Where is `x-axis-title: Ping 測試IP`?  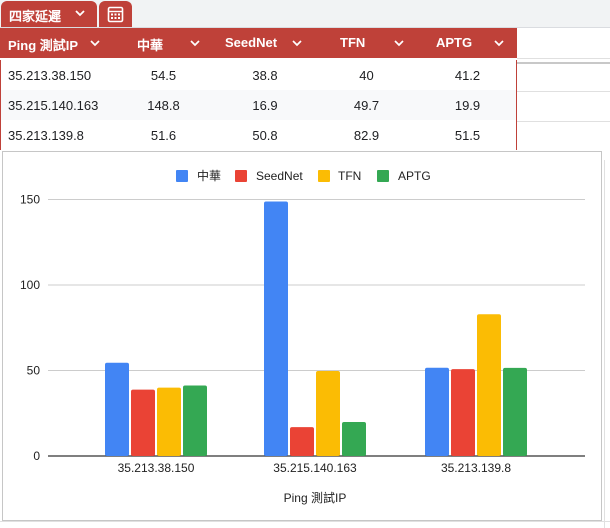
x-axis-title: Ping 測試IP is located at coordinates (315, 497).